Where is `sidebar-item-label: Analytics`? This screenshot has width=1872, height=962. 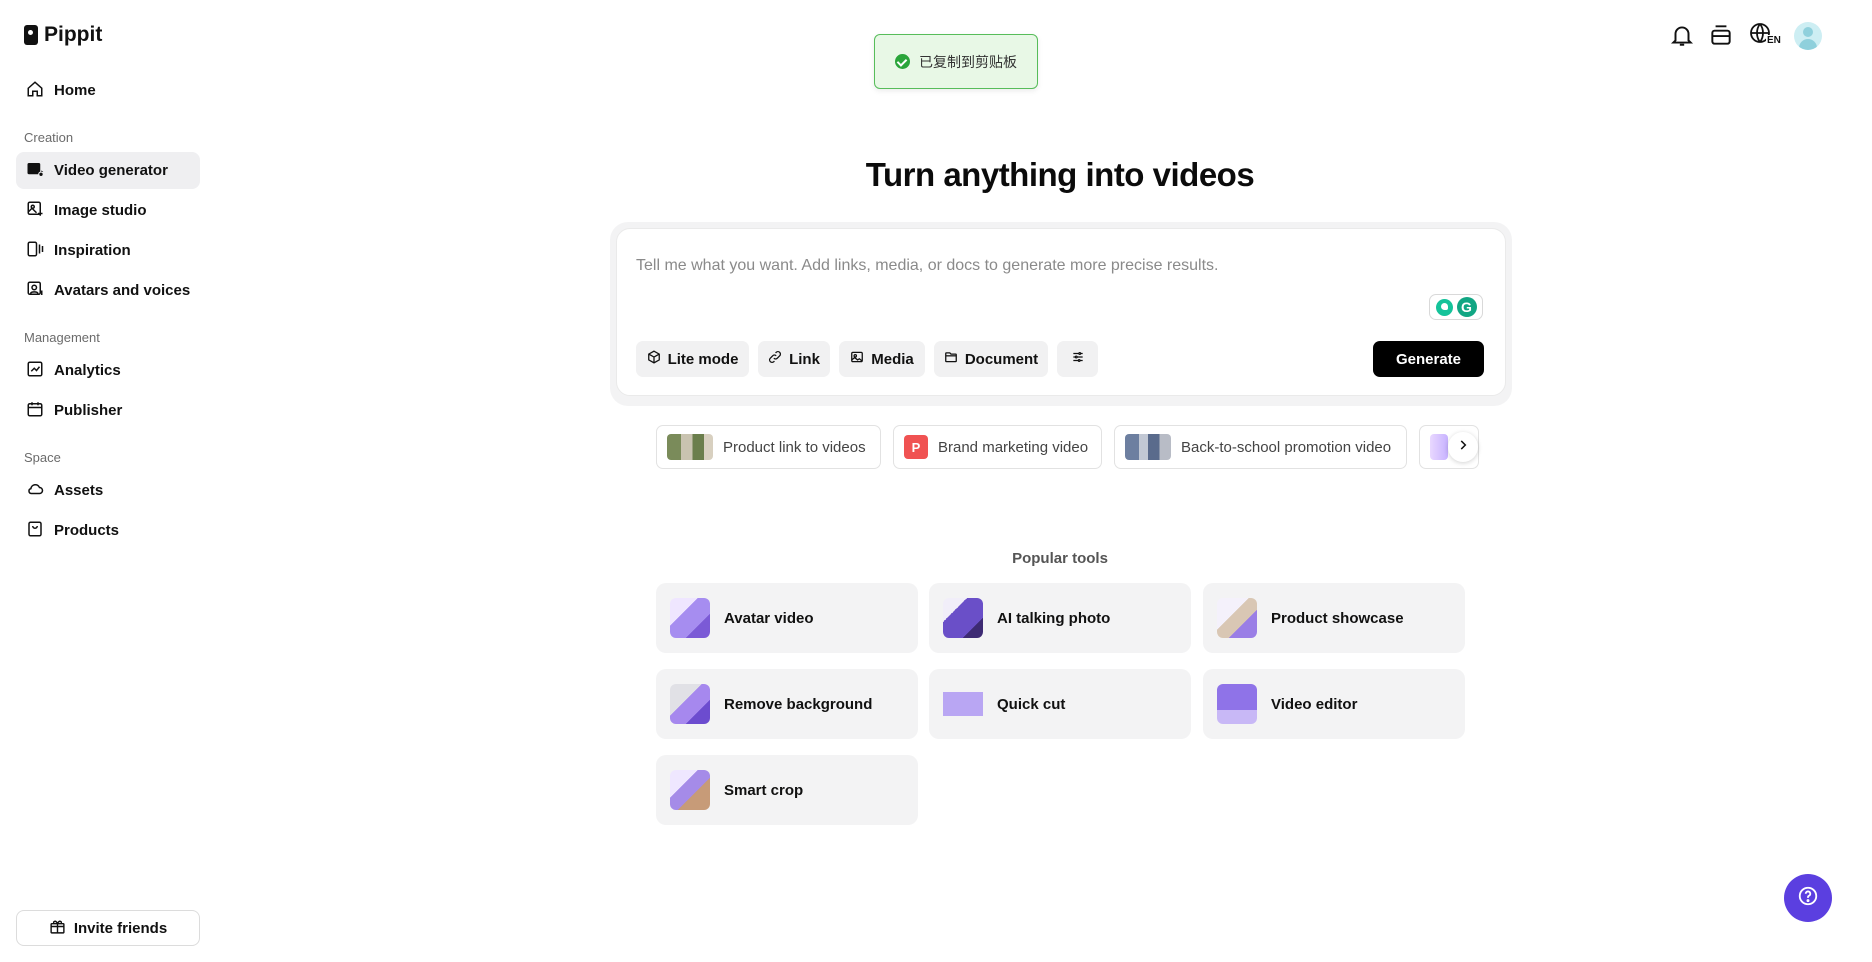
sidebar-item-label: Analytics is located at coordinates (87, 370).